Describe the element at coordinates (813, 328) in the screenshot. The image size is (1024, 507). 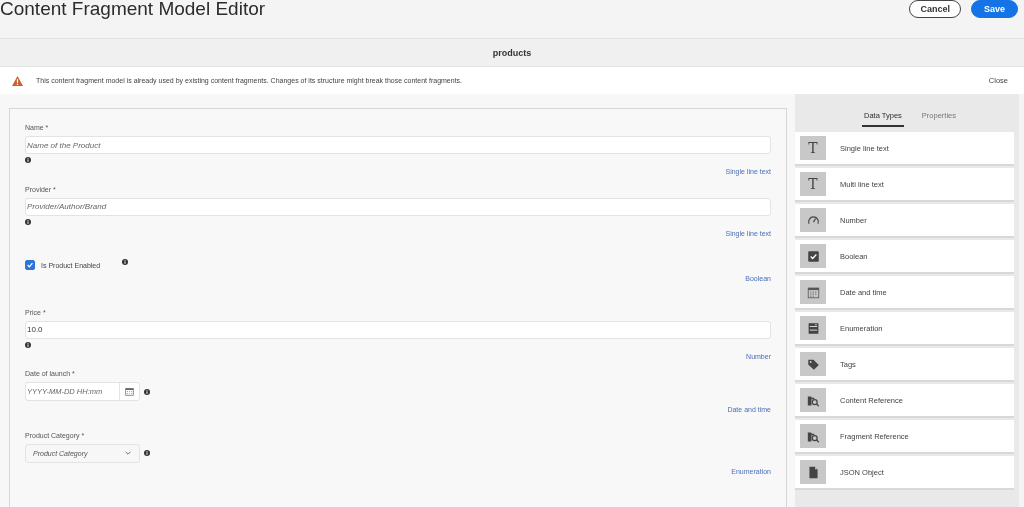
I see `list-icon` at that location.